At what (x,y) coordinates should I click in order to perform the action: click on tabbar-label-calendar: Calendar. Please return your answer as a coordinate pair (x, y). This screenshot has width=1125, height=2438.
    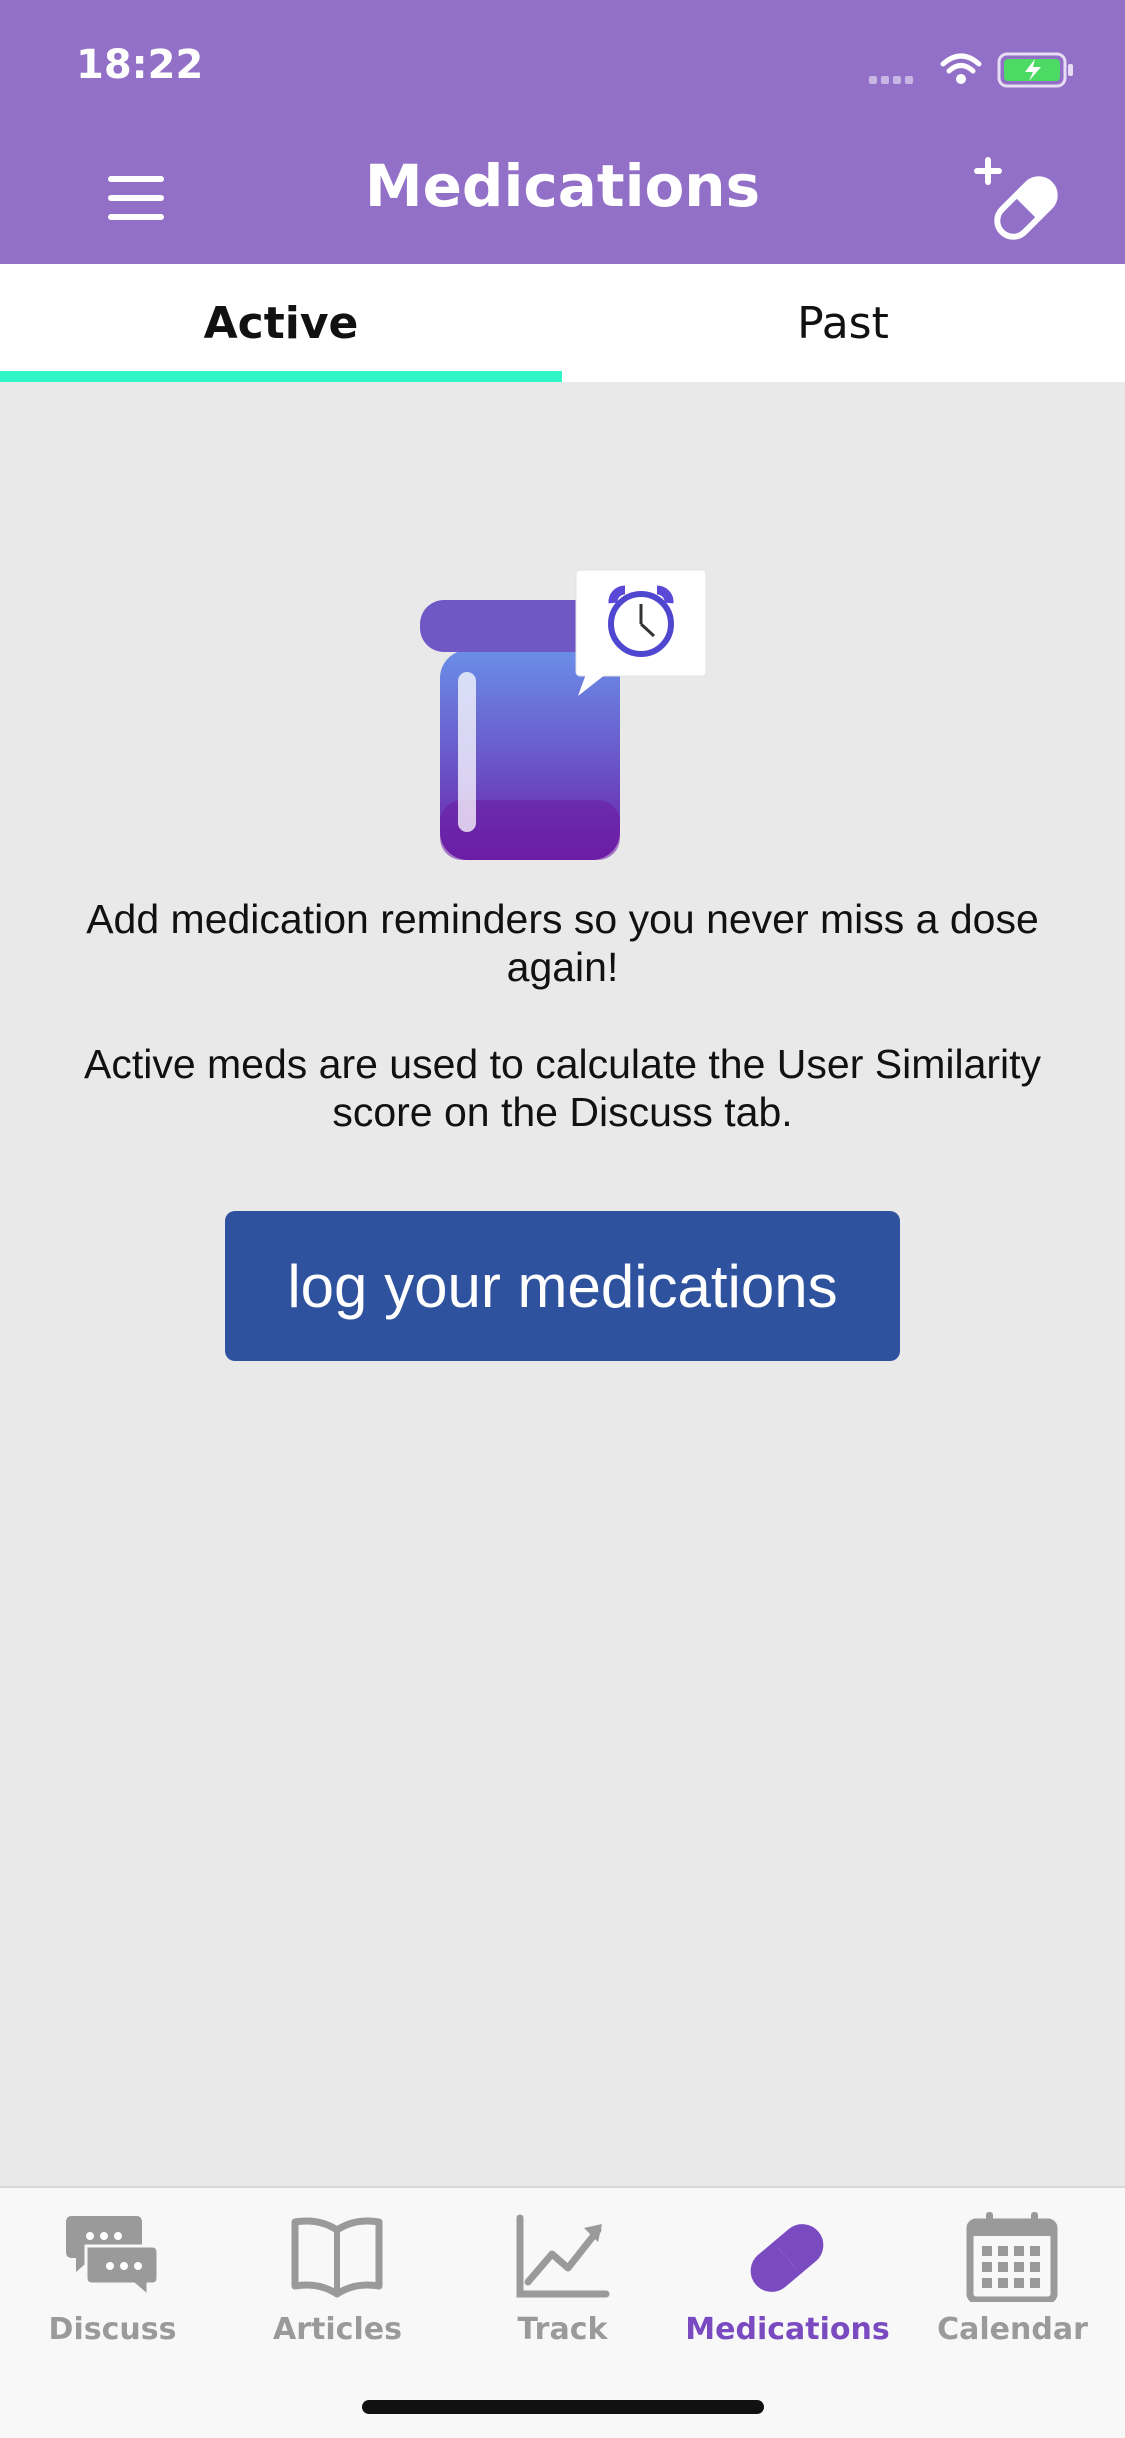
    Looking at the image, I should click on (1012, 2329).